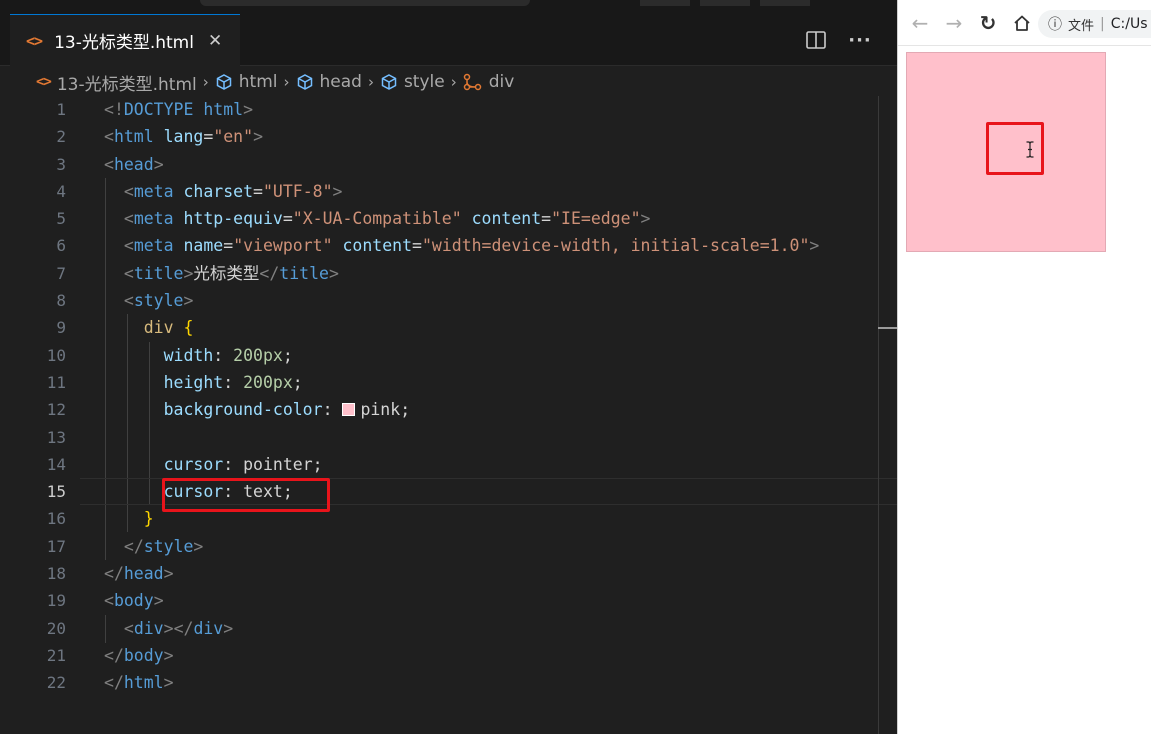 The height and width of the screenshot is (734, 1151). What do you see at coordinates (56, 655) in the screenshot?
I see `line-number: 21` at bounding box center [56, 655].